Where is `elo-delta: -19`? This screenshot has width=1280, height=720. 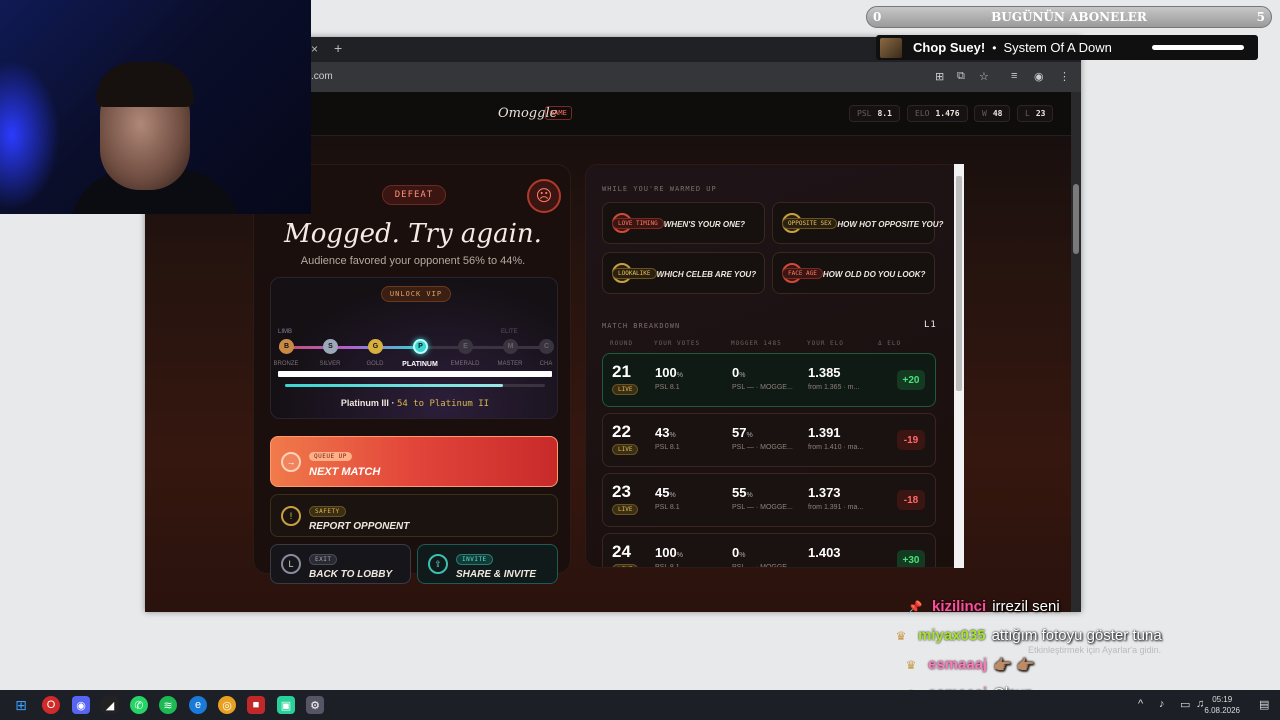
elo-delta: -19 is located at coordinates (911, 440).